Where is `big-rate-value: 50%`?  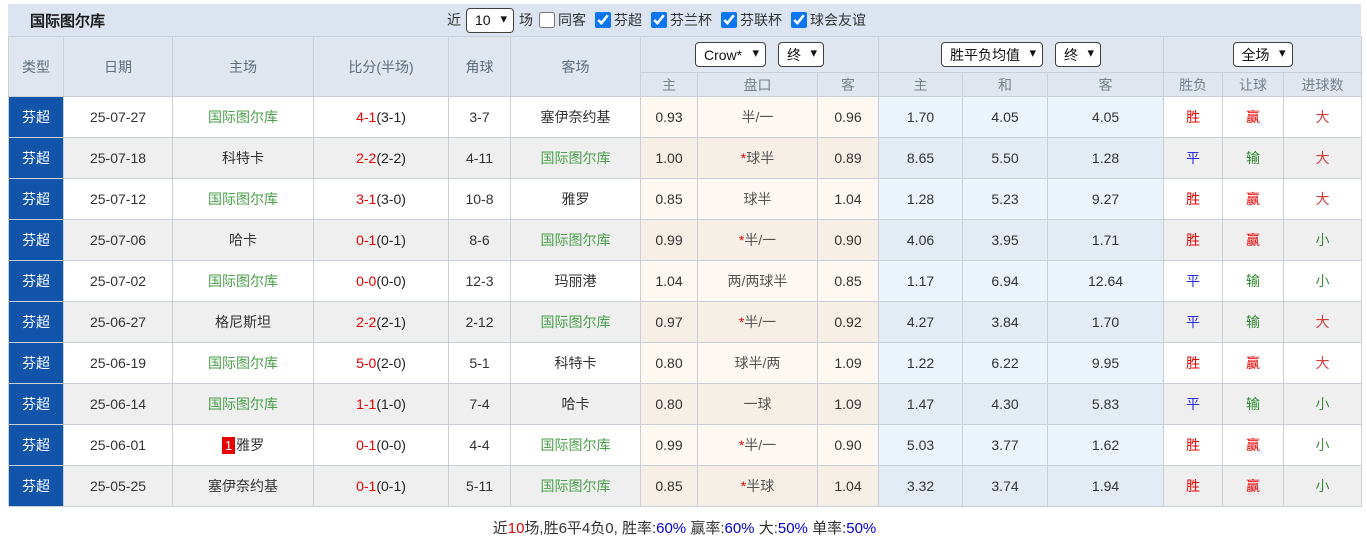
big-rate-value: 50% is located at coordinates (792, 528).